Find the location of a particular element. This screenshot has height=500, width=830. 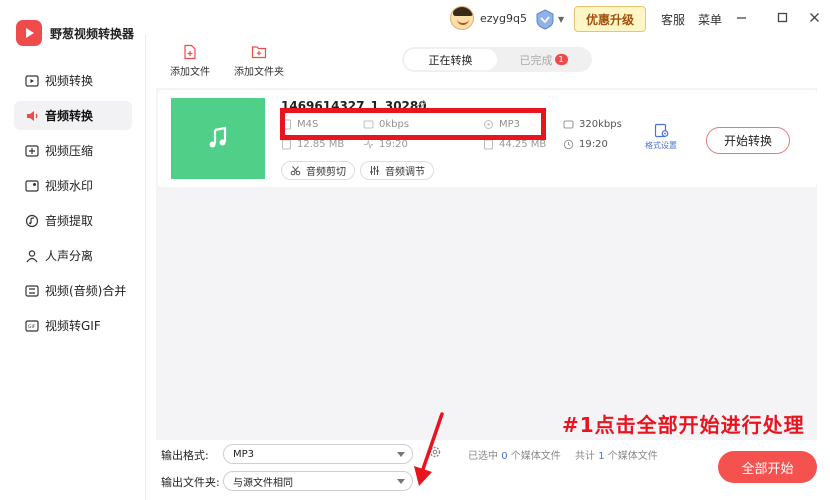

user-profile: ezyg9q5 is located at coordinates (488, 18).